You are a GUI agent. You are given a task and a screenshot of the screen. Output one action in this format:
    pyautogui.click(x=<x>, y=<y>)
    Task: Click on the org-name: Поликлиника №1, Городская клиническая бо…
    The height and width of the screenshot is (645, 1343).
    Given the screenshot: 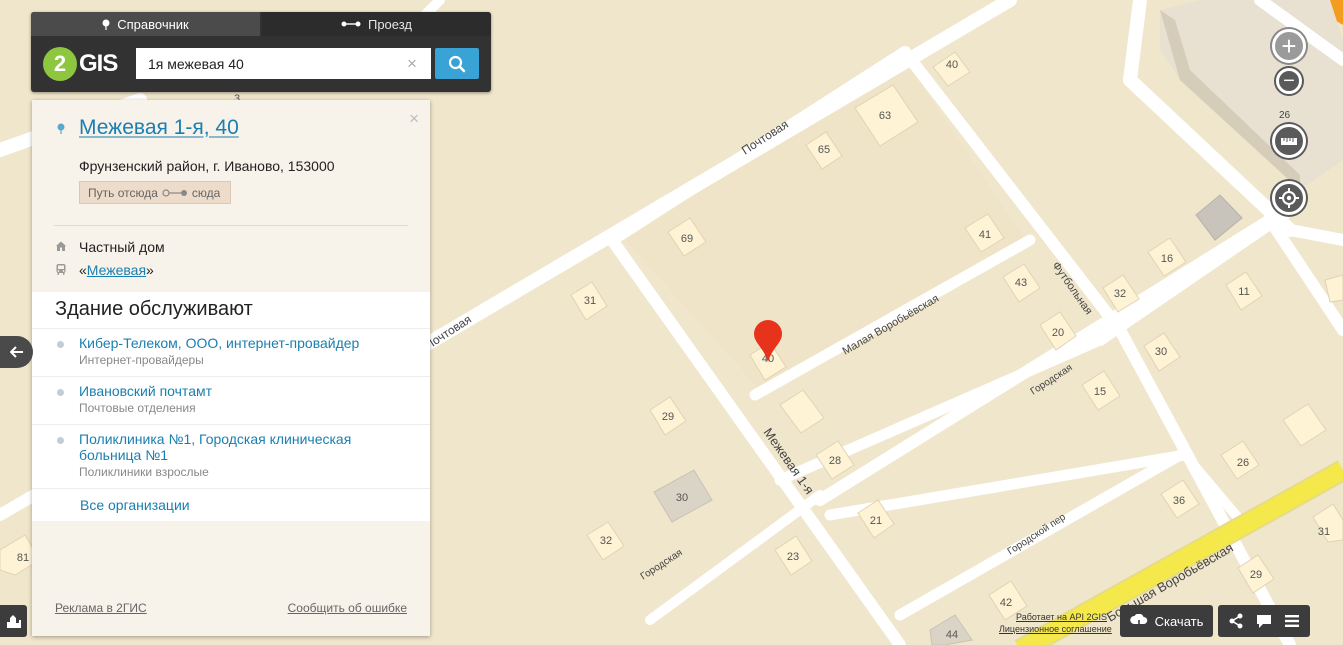 What is the action you would take?
    pyautogui.click(x=234, y=447)
    